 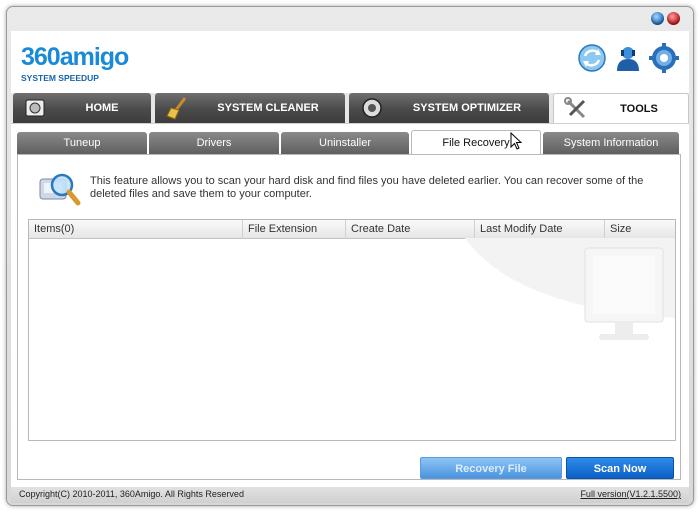 I want to click on logo-wordmark: 360amigo, so click(x=75, y=57).